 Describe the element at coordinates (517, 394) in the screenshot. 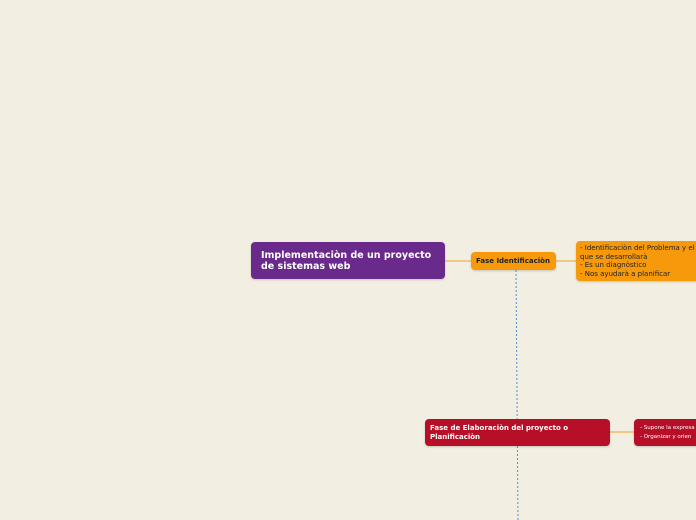

I see `connector-dashed-sequence` at that location.